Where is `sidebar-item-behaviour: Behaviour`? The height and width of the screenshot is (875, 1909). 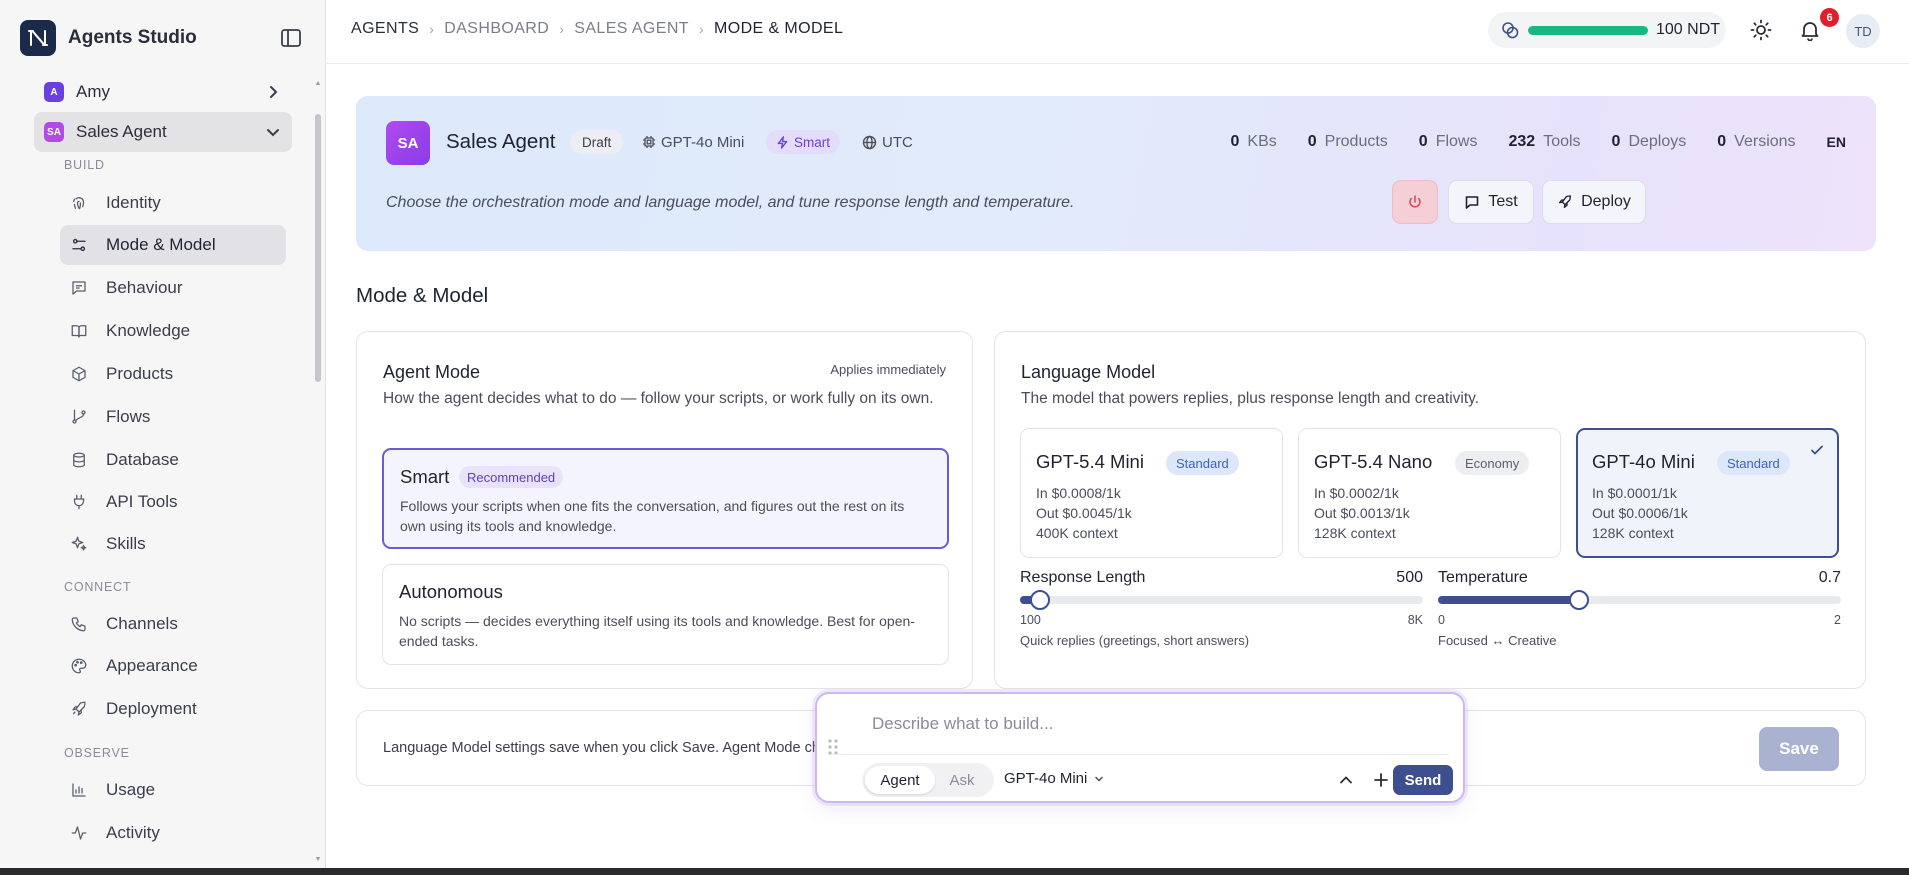 sidebar-item-behaviour: Behaviour is located at coordinates (173, 288).